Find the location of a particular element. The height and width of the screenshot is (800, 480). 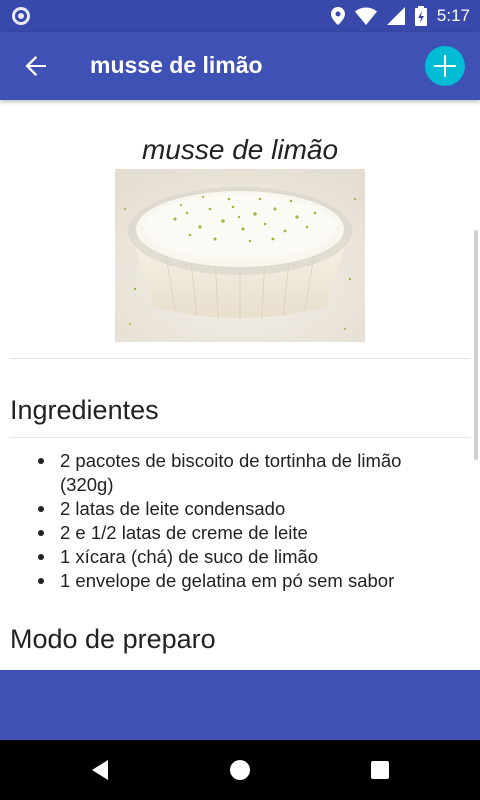

battery-icon is located at coordinates (420, 16).